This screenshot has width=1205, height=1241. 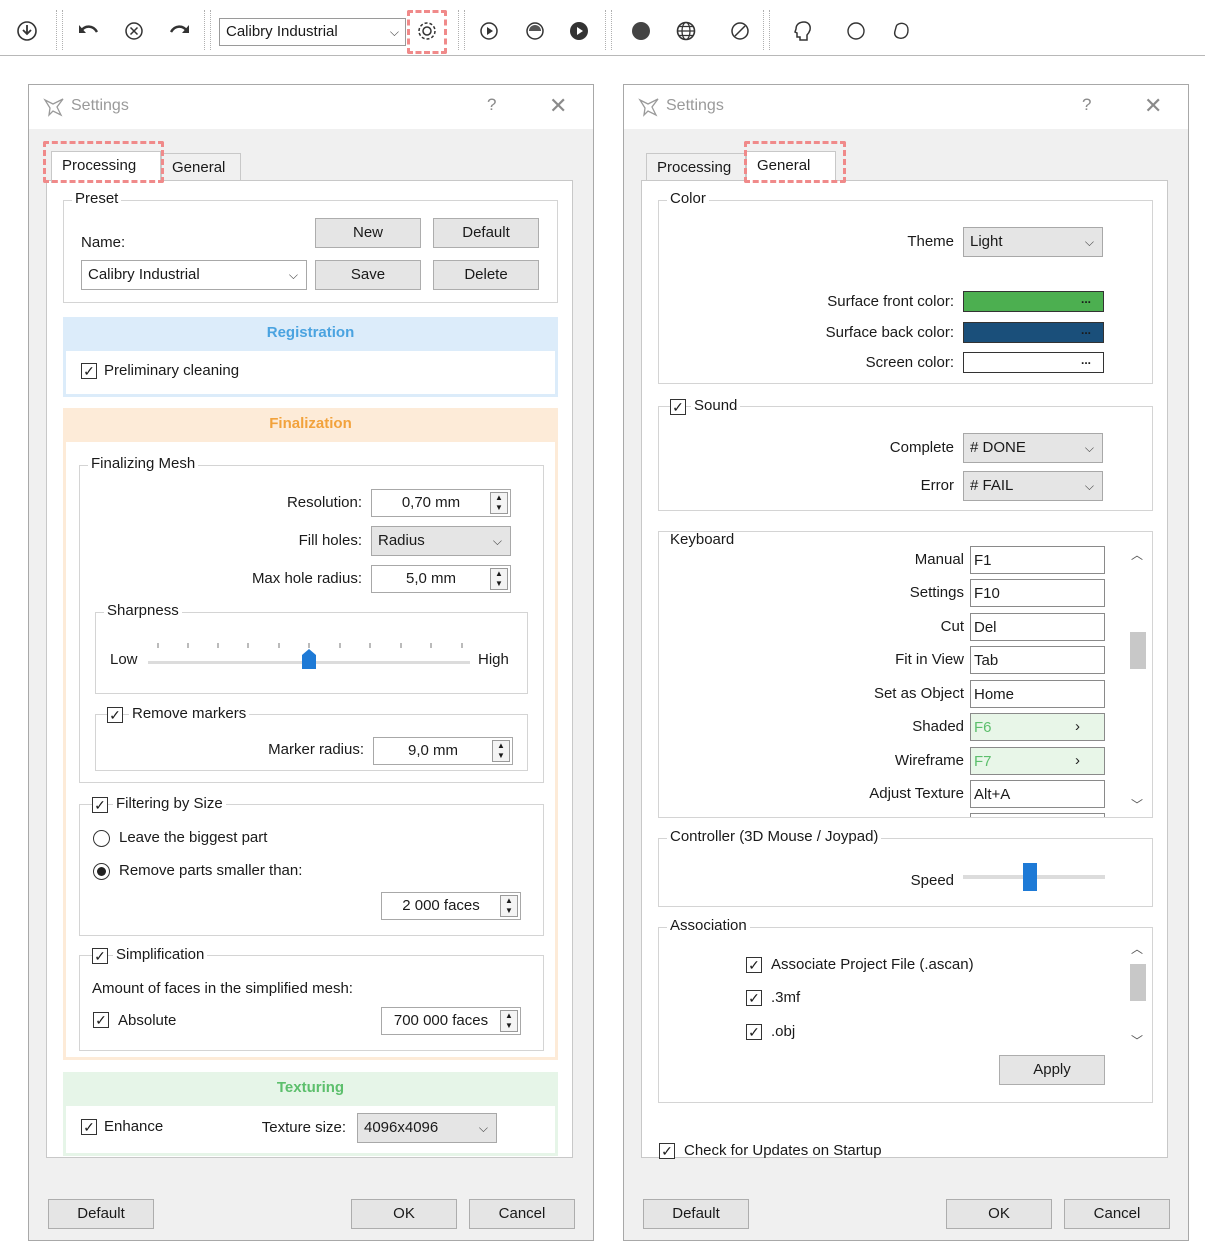 What do you see at coordinates (1037, 593) in the screenshot?
I see `shortcut-field: F10` at bounding box center [1037, 593].